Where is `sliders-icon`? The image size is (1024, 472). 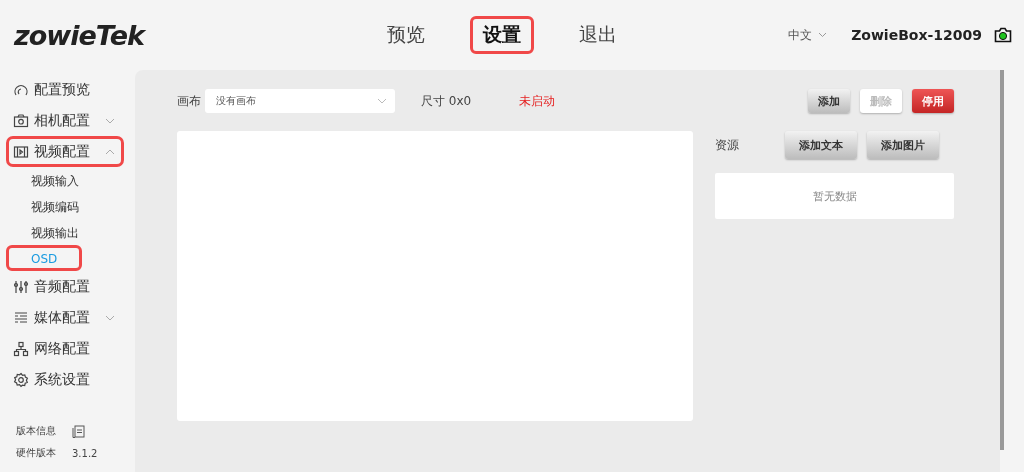 sliders-icon is located at coordinates (21, 286).